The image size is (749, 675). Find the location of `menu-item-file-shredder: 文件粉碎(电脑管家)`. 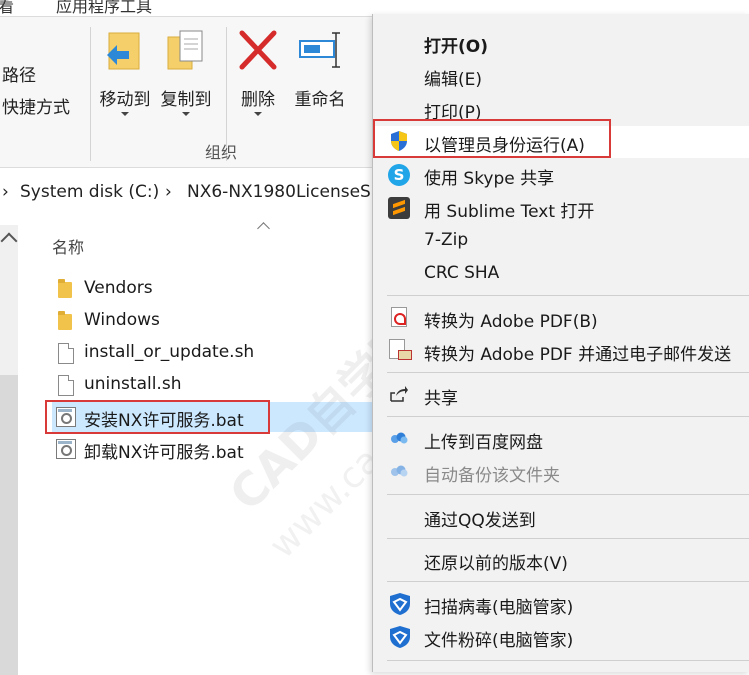

menu-item-file-shredder: 文件粉碎(电脑管家) is located at coordinates (561, 637).